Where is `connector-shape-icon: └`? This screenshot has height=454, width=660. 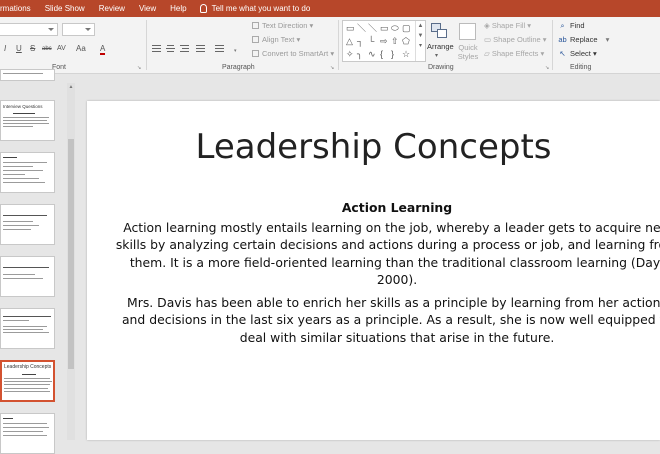
connector-shape-icon: └ is located at coordinates (371, 41).